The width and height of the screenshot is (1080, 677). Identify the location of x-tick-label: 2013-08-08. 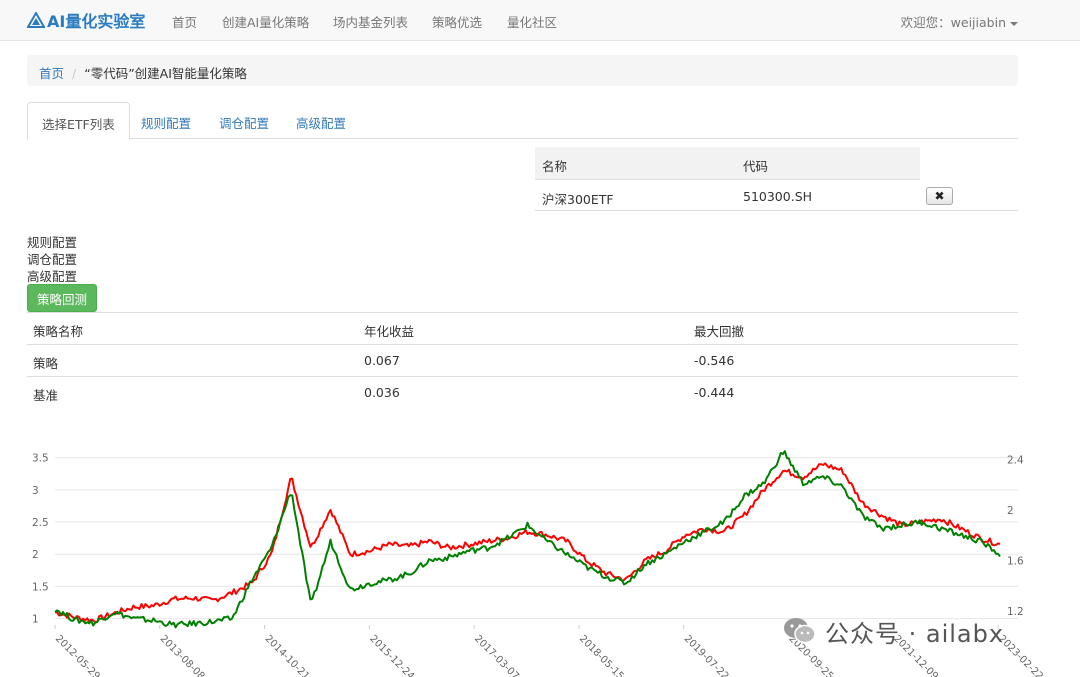
(182, 655).